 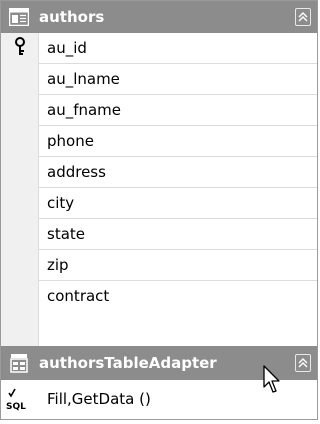 What do you see at coordinates (16, 400) in the screenshot?
I see `sql-query-icon: SQL` at bounding box center [16, 400].